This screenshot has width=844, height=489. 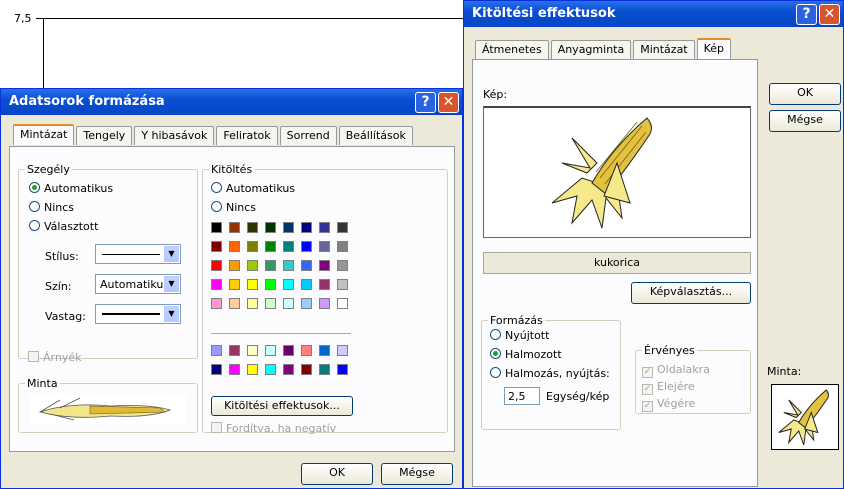 I want to click on radio-border-auto: Automatikus, so click(x=71, y=188).